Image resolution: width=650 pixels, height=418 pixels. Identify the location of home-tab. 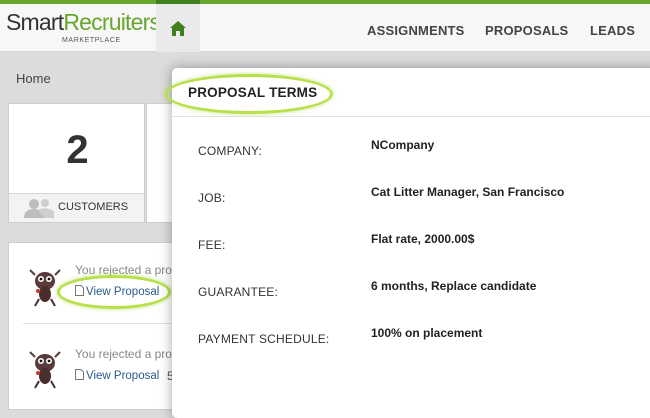
(178, 26).